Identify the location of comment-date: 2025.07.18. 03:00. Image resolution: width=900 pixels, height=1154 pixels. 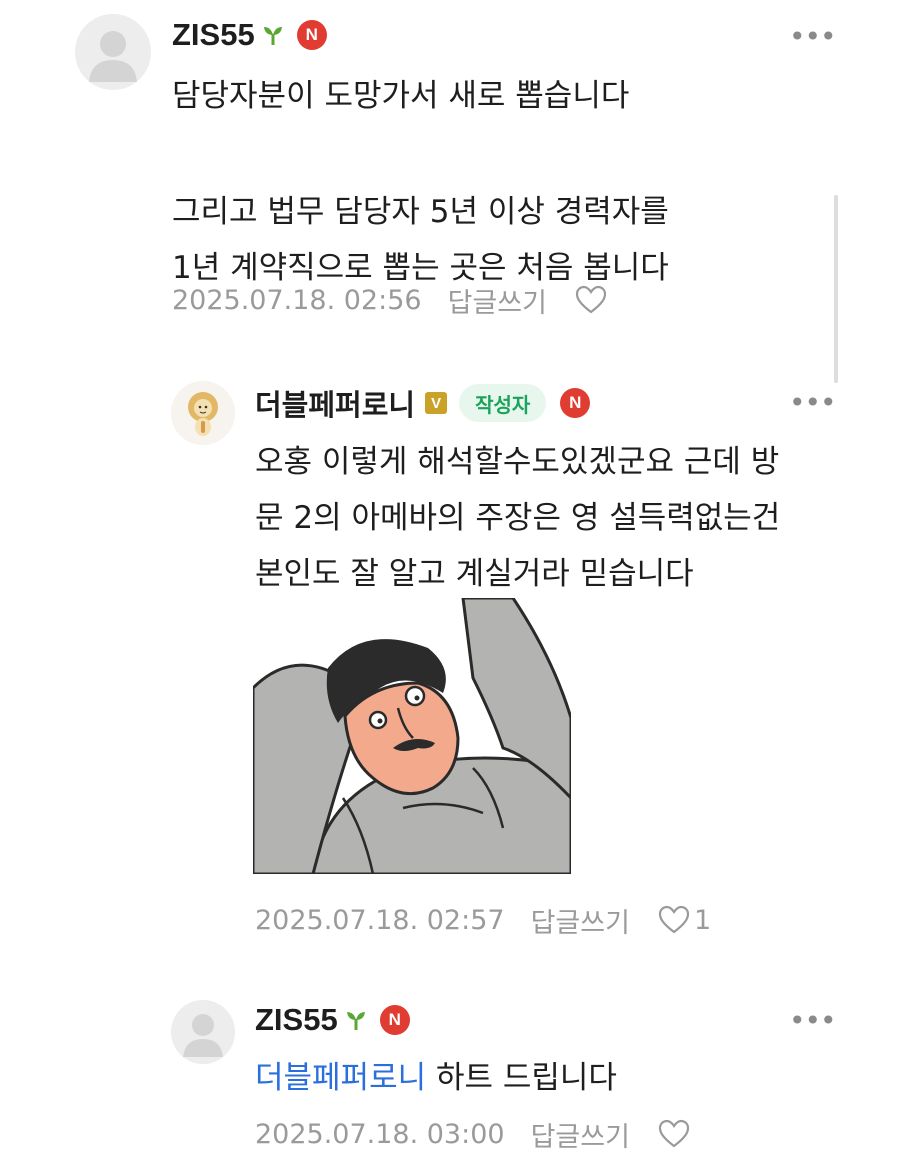
(380, 1134).